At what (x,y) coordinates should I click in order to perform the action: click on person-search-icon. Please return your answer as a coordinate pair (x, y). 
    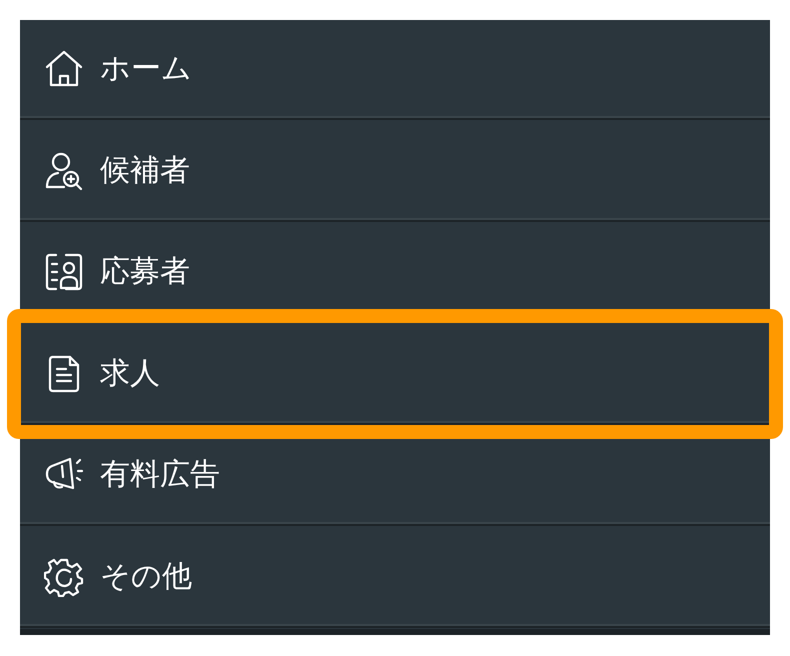
    Looking at the image, I should click on (64, 170).